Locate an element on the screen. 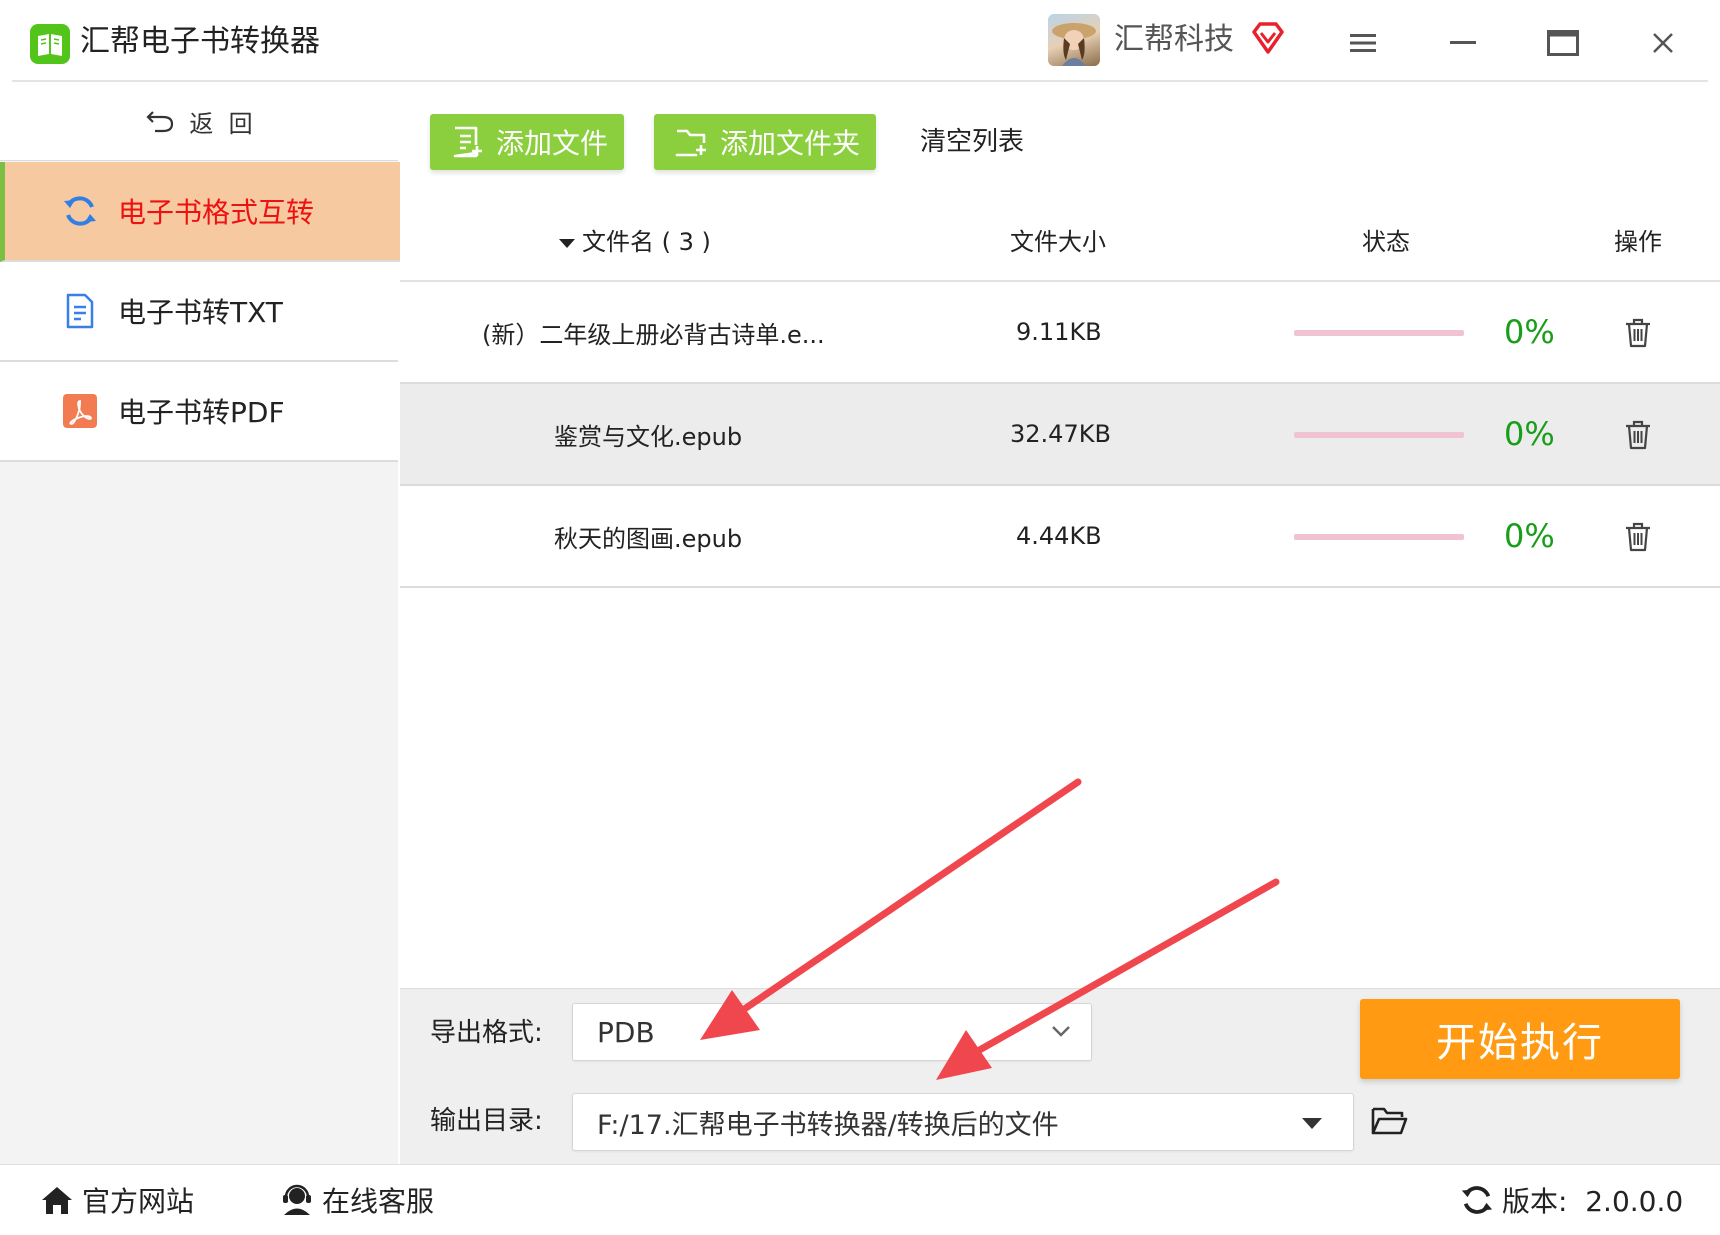  official-website-label: 官方网站 is located at coordinates (138, 1201).